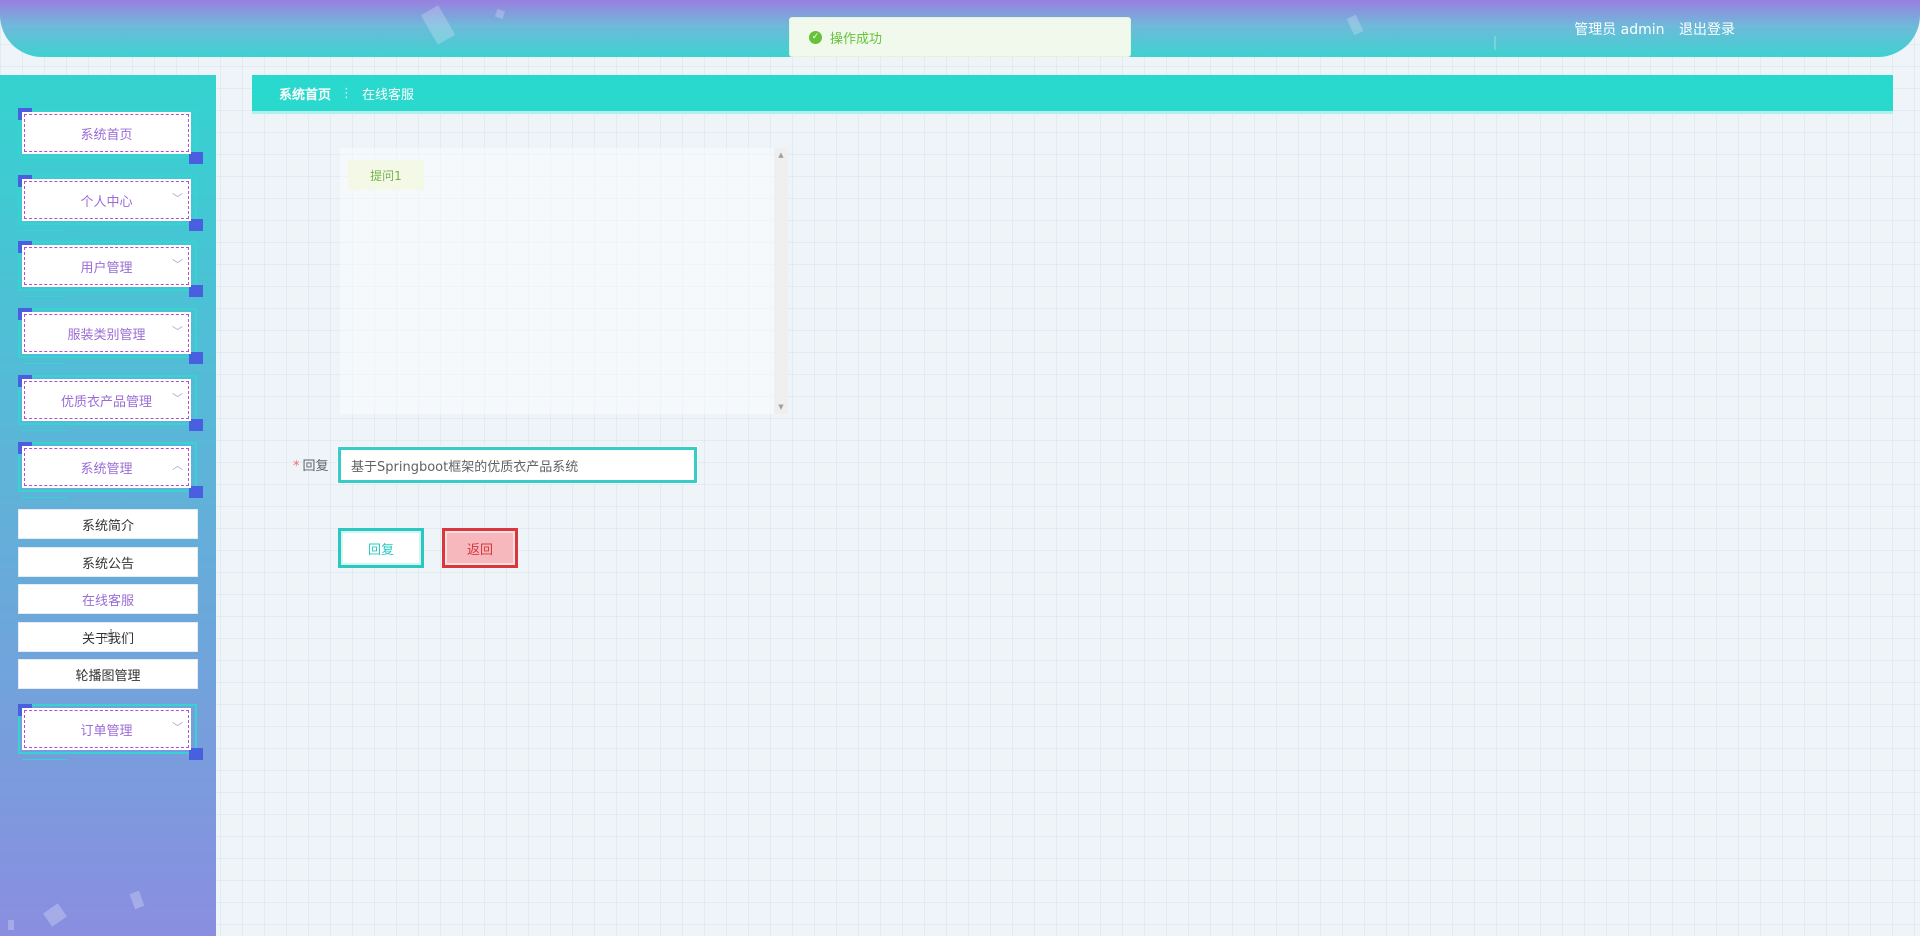 Image resolution: width=1920 pixels, height=936 pixels. I want to click on menu-inner: 订单管理, so click(106, 729).